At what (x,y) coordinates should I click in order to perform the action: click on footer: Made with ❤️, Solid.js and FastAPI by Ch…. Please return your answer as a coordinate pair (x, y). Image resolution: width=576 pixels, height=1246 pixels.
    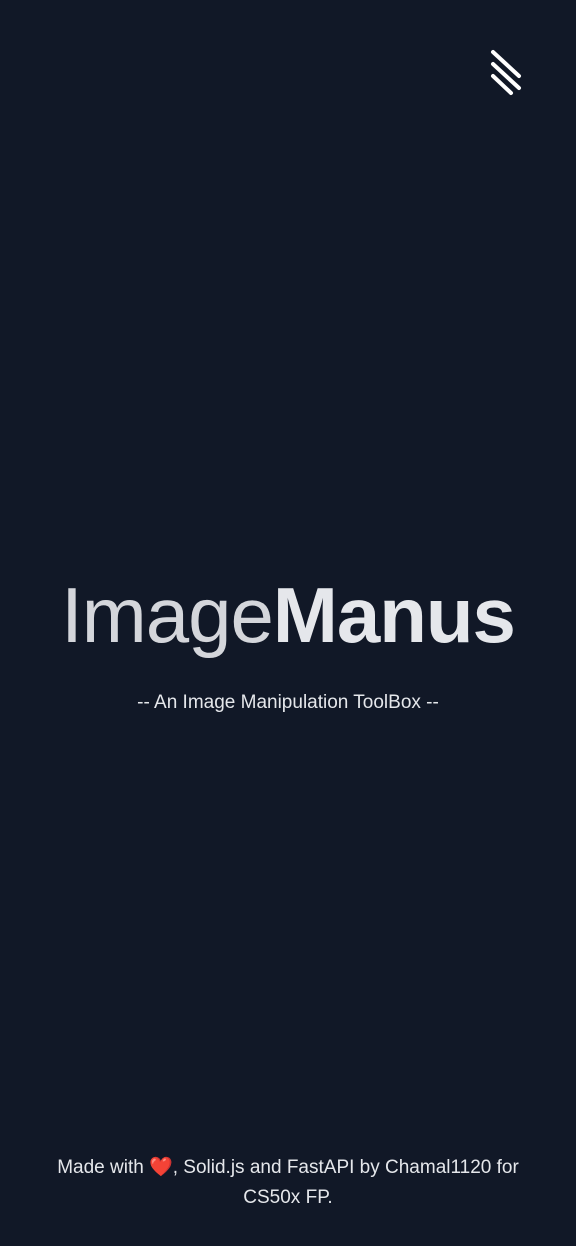
    Looking at the image, I should click on (288, 1183).